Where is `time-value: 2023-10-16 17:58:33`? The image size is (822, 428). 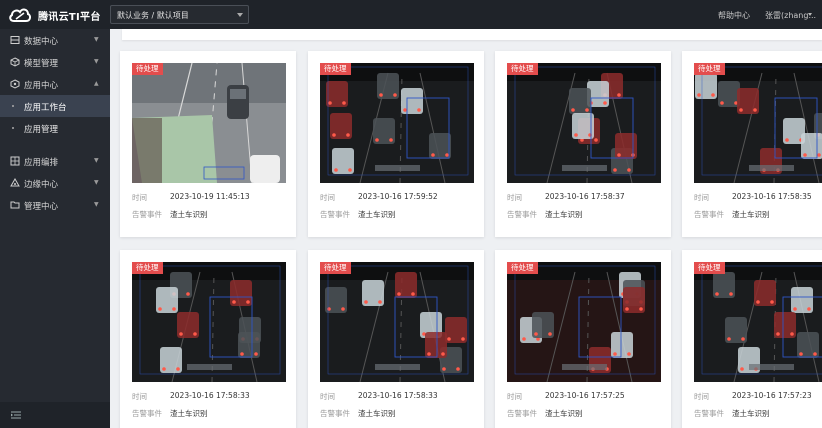 time-value: 2023-10-16 17:58:33 is located at coordinates (398, 395).